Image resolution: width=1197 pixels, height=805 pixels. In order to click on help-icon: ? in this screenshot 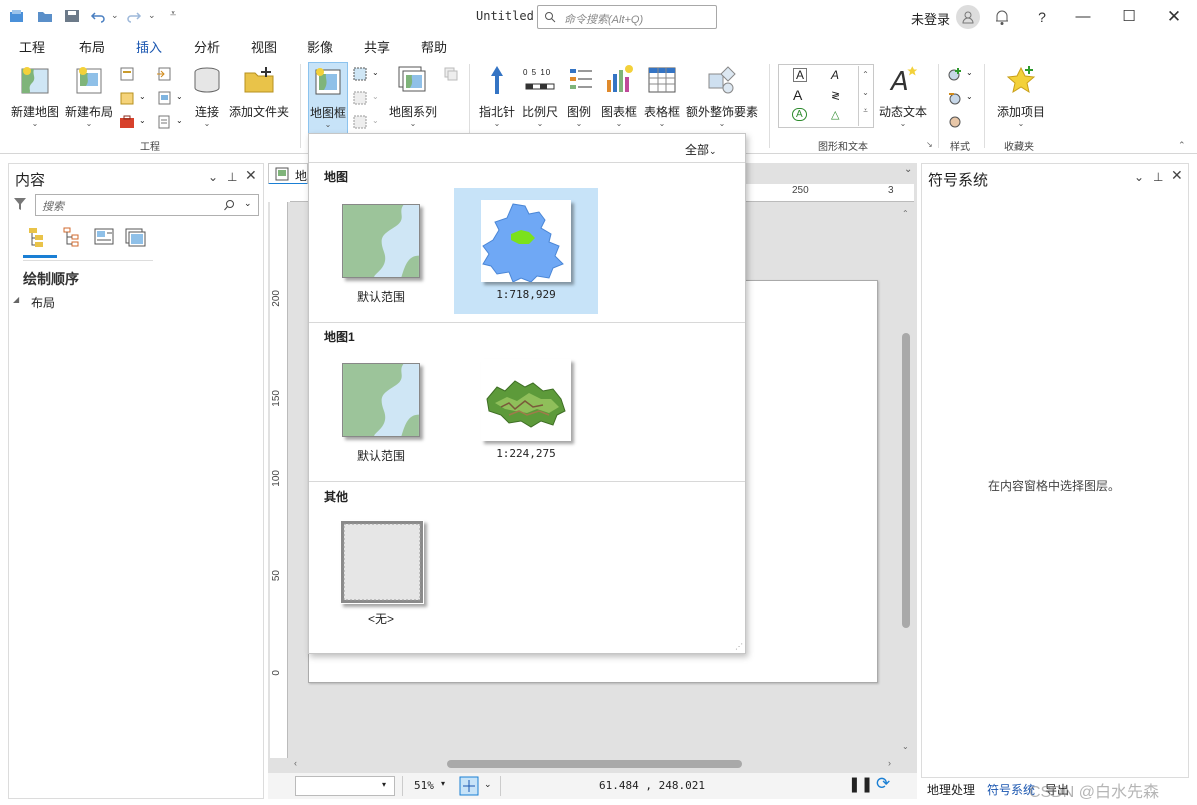, I will do `click(1042, 17)`.